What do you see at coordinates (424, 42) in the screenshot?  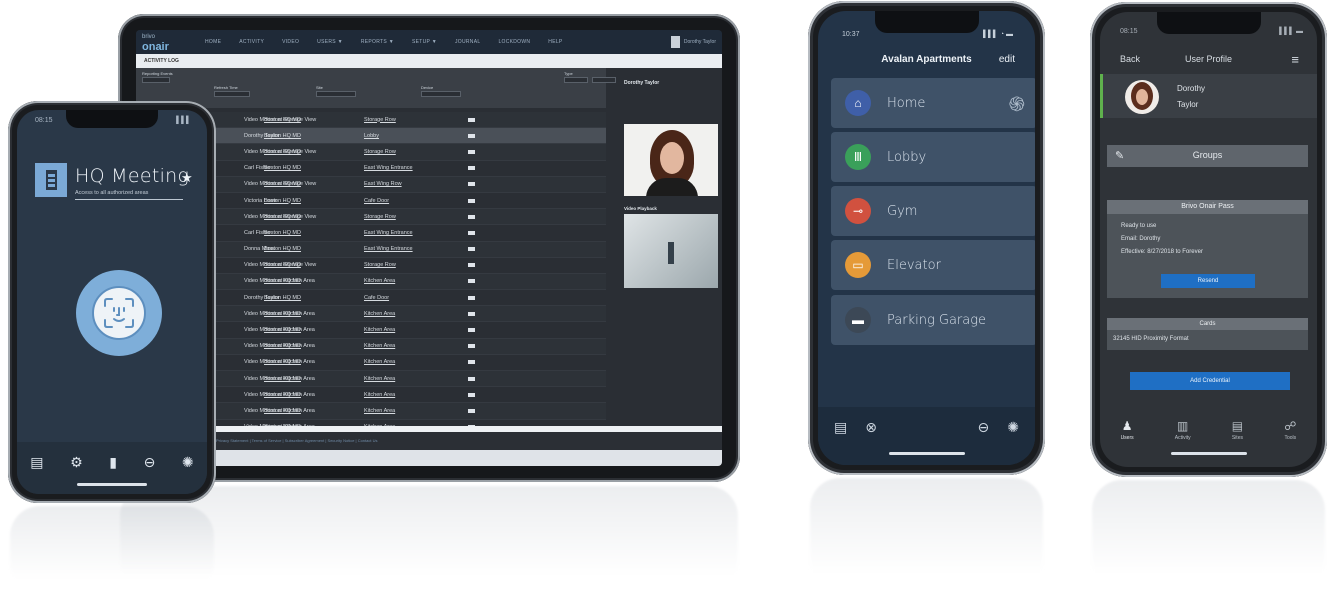 I see `nav-setup: SETUP ▼` at bounding box center [424, 42].